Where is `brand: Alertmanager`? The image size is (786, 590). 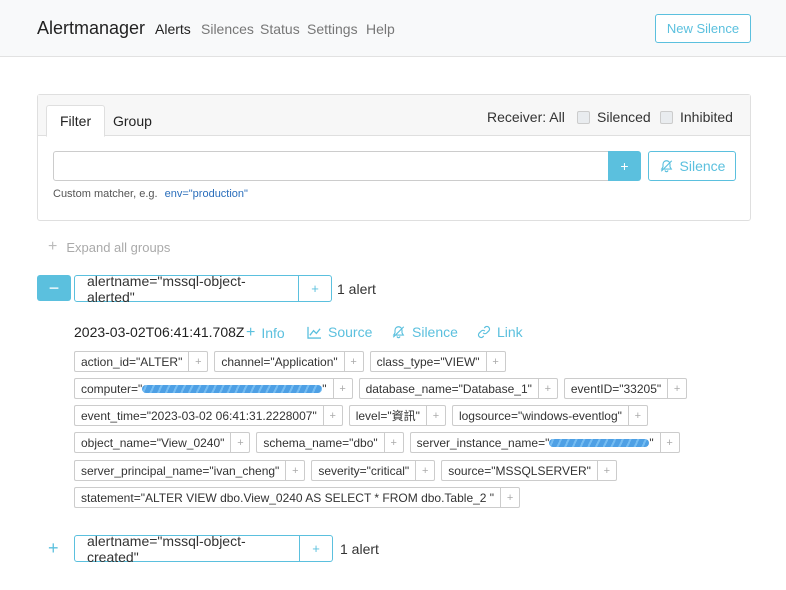 brand: Alertmanager is located at coordinates (91, 28).